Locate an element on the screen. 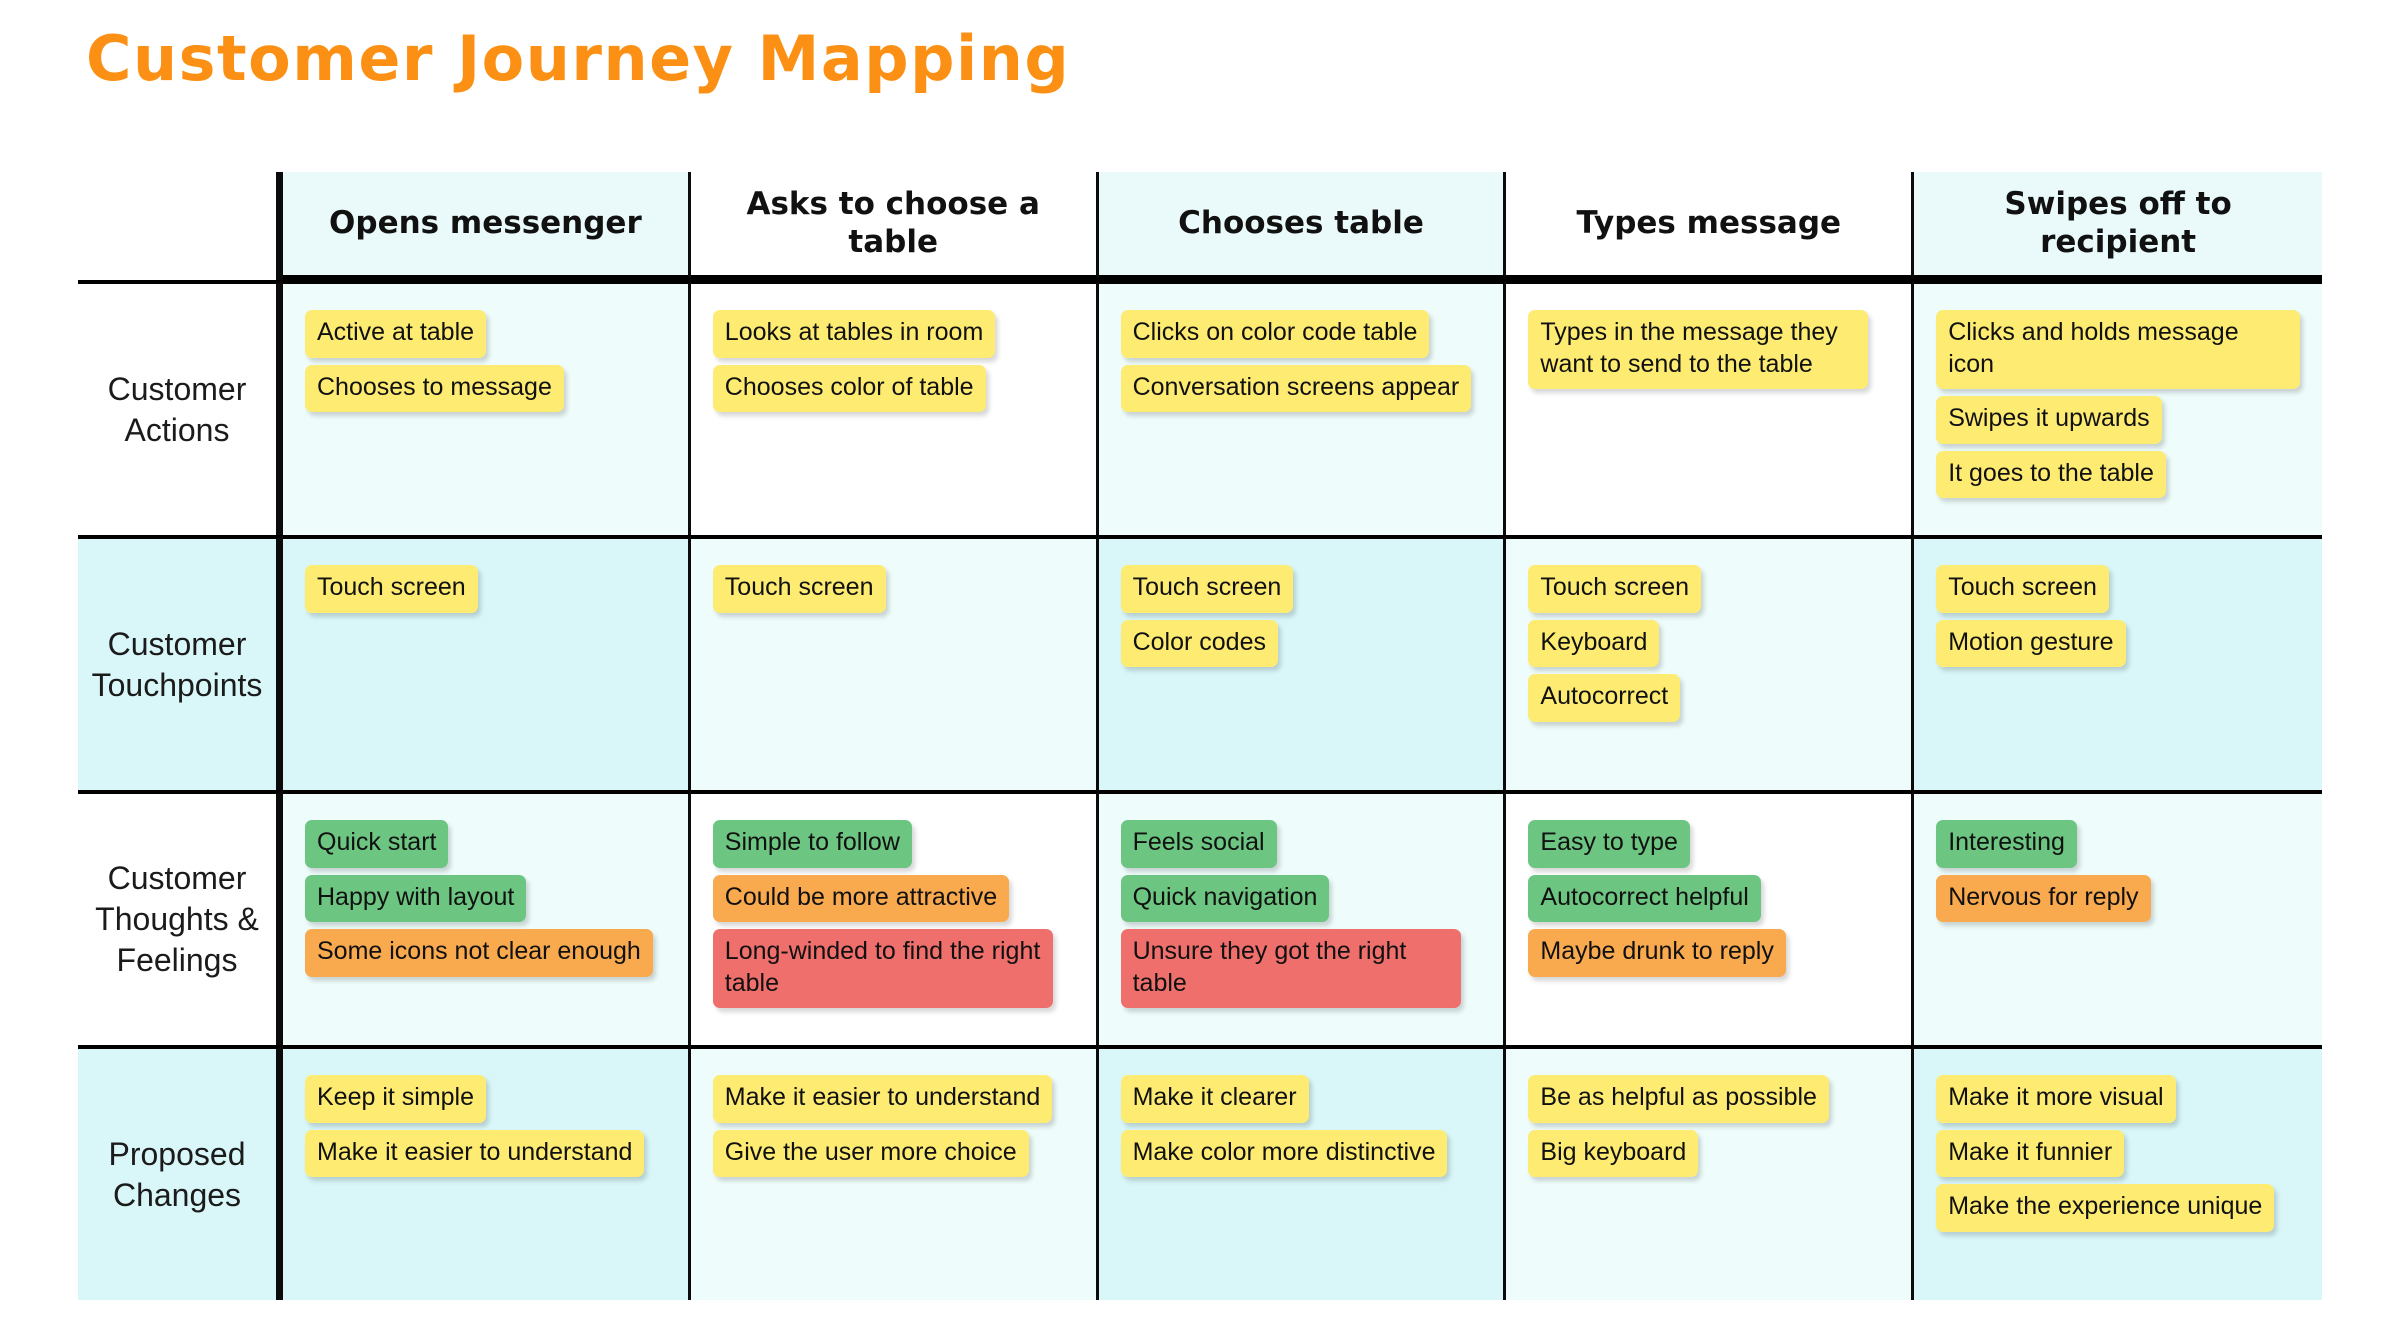  row-label-text: Customer Thoughts & Feelings is located at coordinates (177, 919).